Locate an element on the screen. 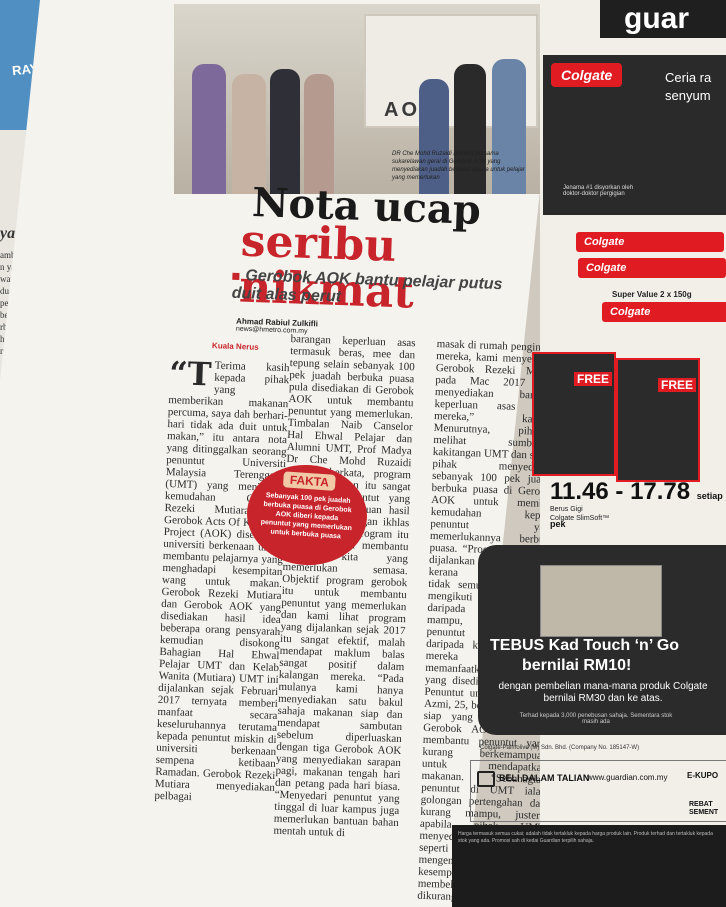  tebus-line-1: TEBUS Kad Touch ‘n’ Go is located at coordinates (585, 645).